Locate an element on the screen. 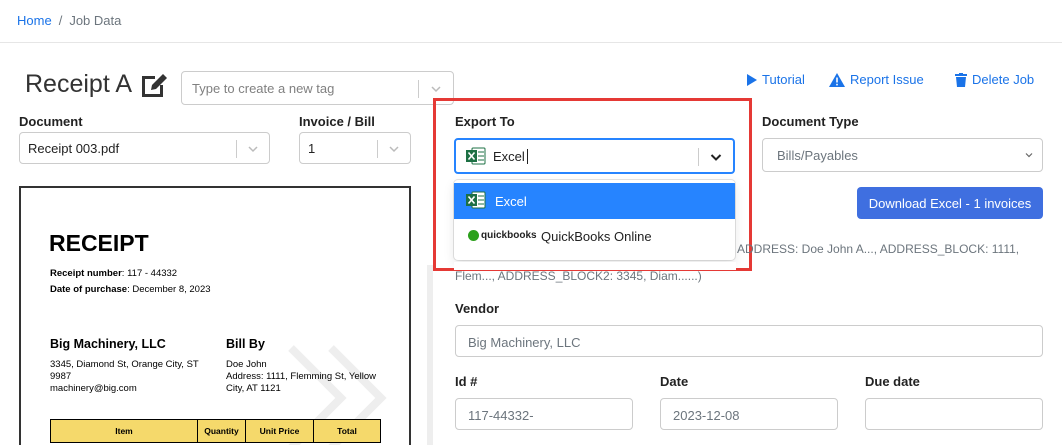  document-select-divider is located at coordinates (236, 149).